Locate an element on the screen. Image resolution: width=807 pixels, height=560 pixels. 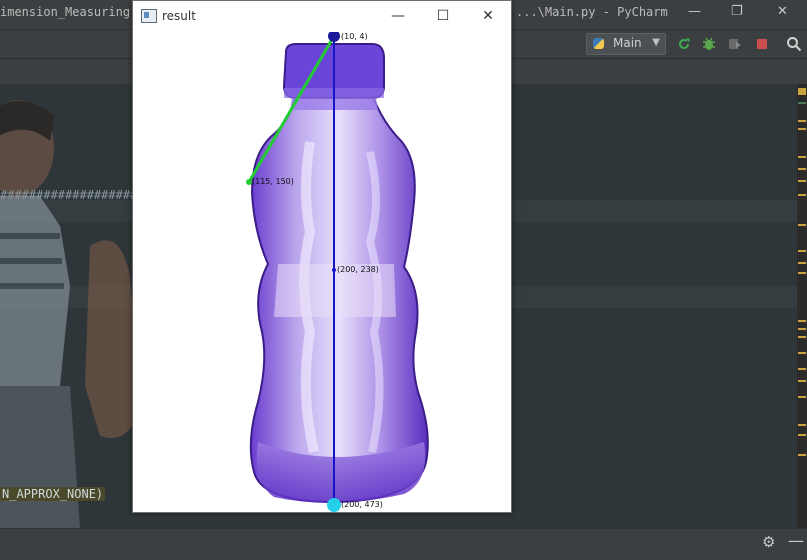
stop-icon is located at coordinates (762, 44).